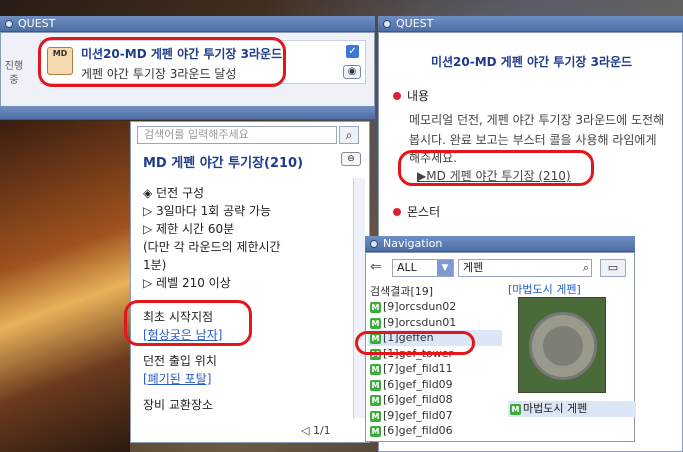  I want to click on navigation-title: Navigation, so click(413, 243).